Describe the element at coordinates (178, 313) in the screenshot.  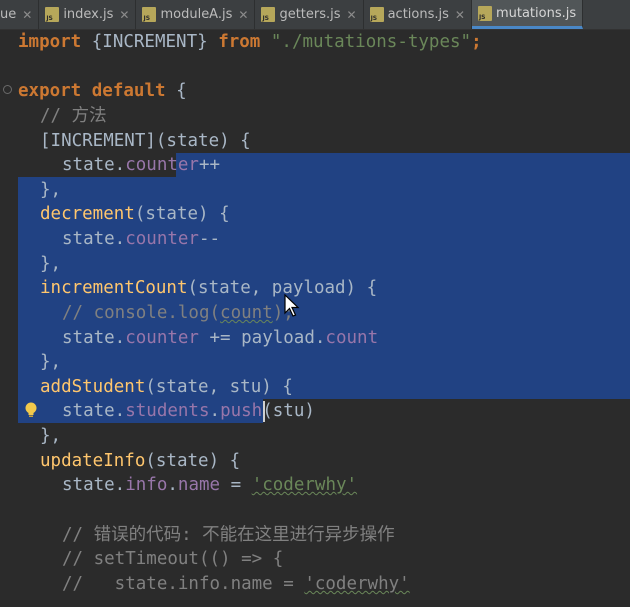
I see `code-line-12: // console.log(count);` at that location.